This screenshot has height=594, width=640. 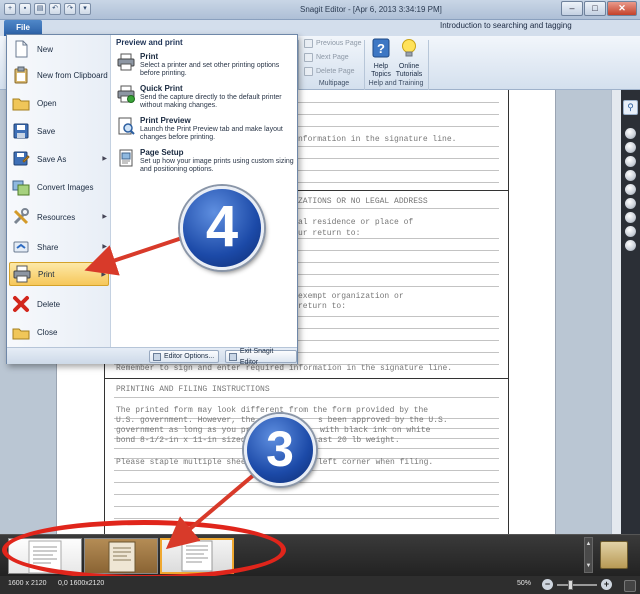 I want to click on arrow-to-thumbnail, so click(x=214, y=508).